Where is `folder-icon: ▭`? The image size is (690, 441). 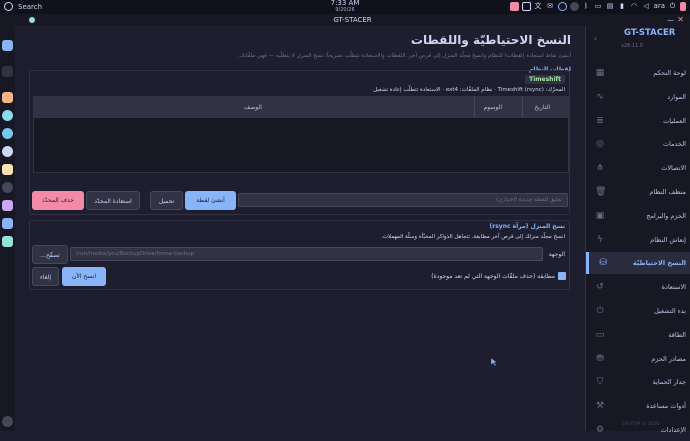 folder-icon: ▭ is located at coordinates (598, 6).